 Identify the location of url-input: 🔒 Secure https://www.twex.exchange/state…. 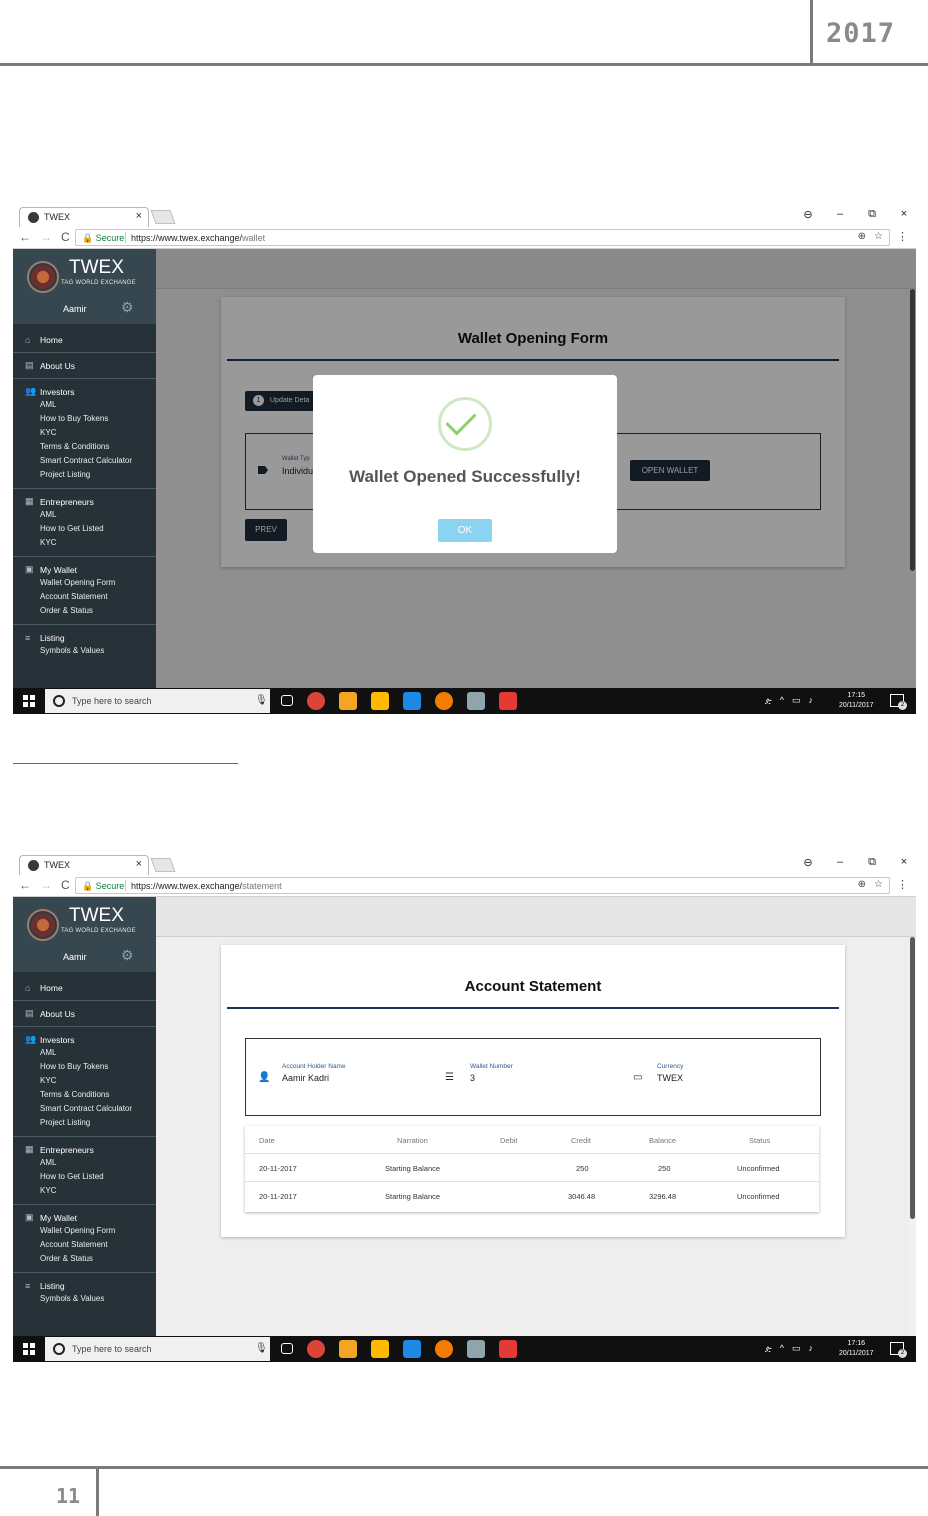
(482, 885).